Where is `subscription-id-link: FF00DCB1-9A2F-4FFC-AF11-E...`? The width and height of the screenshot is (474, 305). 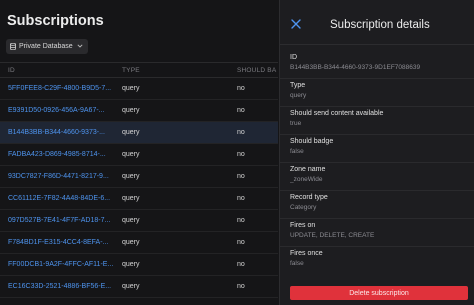
subscription-id-link: FF00DCB1-9A2F-4FFC-AF11-E... is located at coordinates (63, 264).